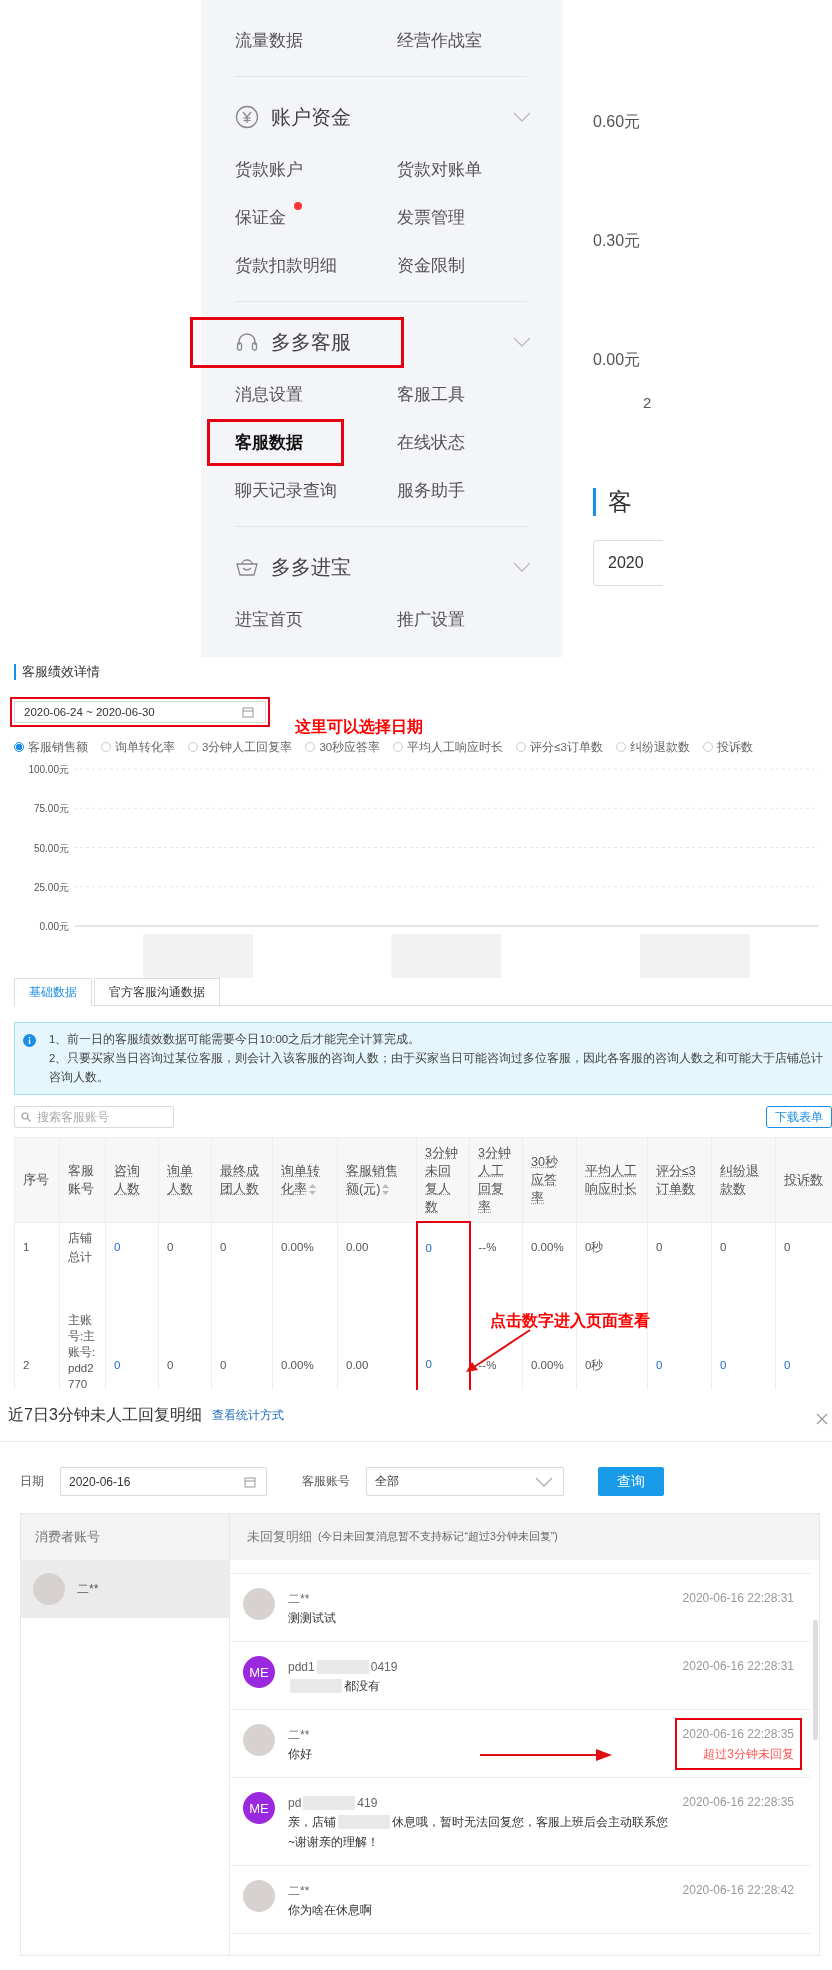 This screenshot has width=832, height=1970. I want to click on download-button: 下载表单, so click(799, 1117).